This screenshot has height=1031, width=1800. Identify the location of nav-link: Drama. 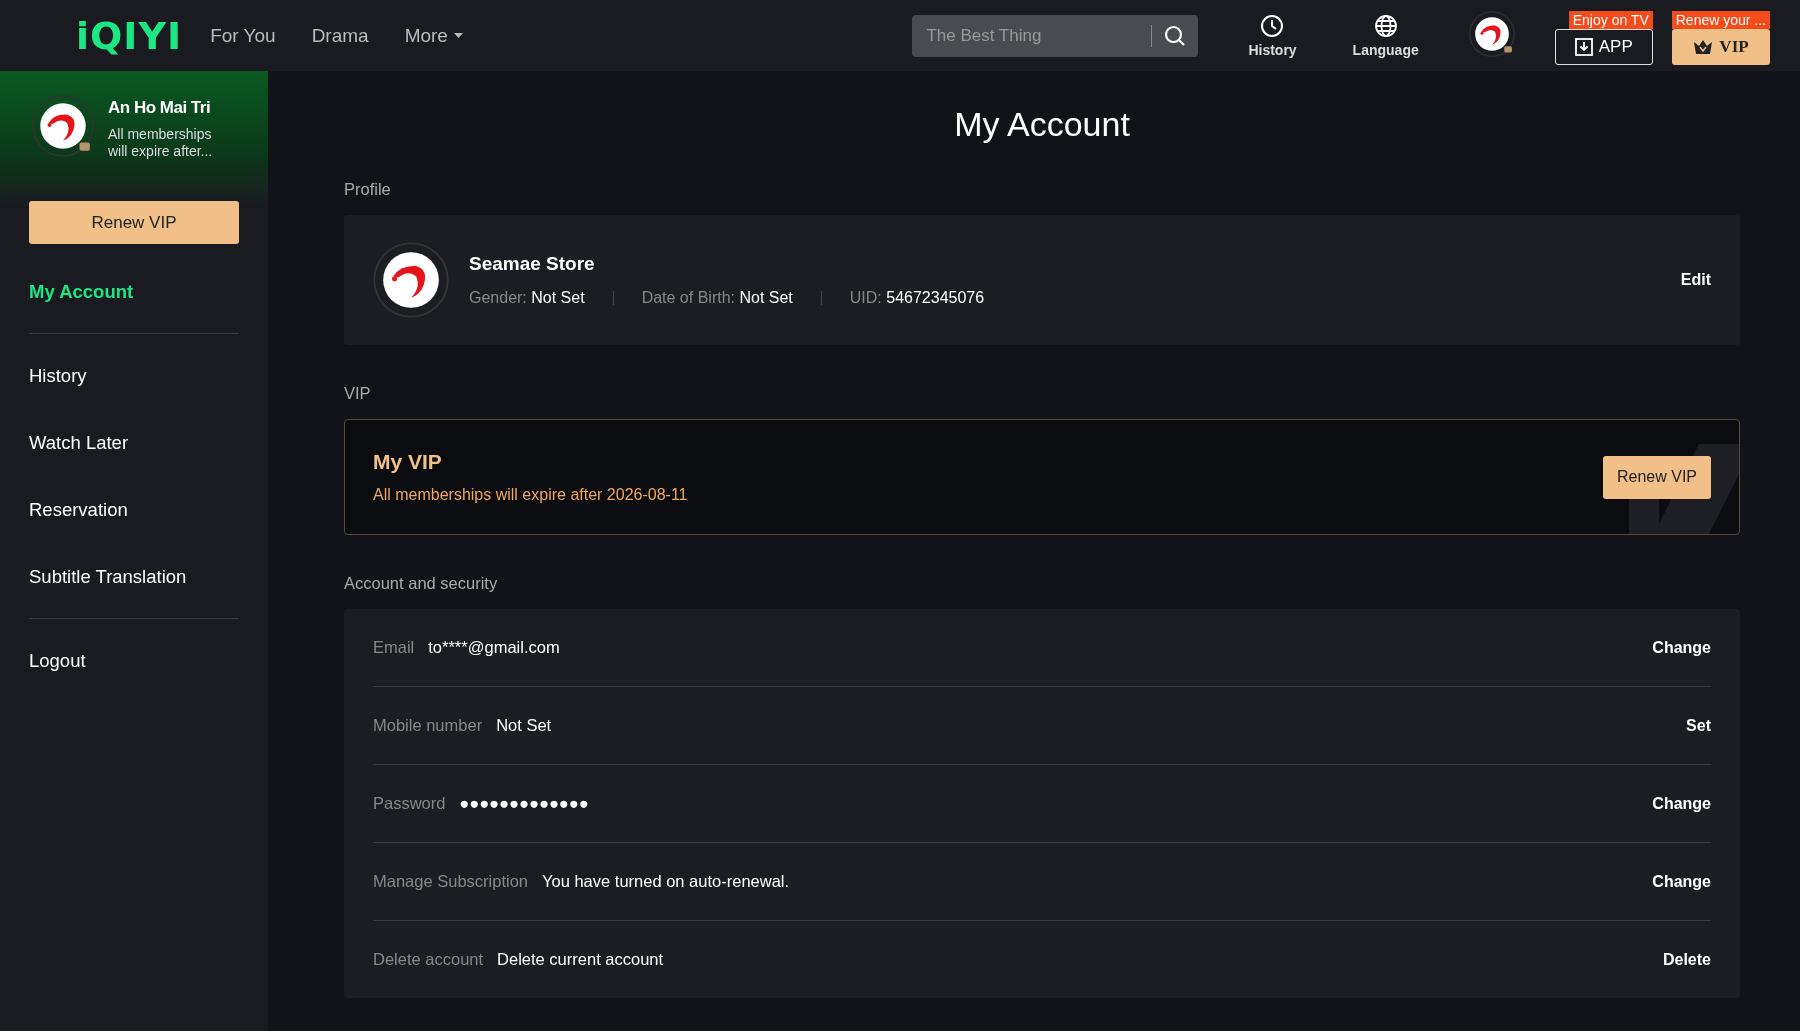
(340, 35).